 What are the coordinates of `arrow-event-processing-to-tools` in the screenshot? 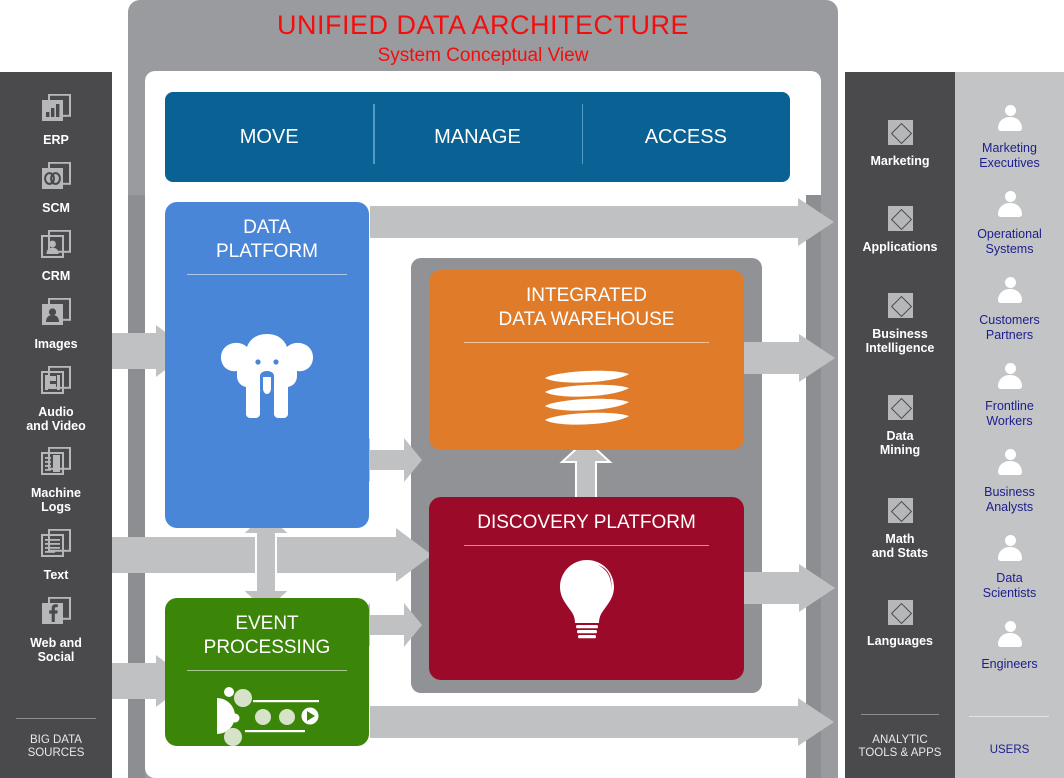 It's located at (602, 722).